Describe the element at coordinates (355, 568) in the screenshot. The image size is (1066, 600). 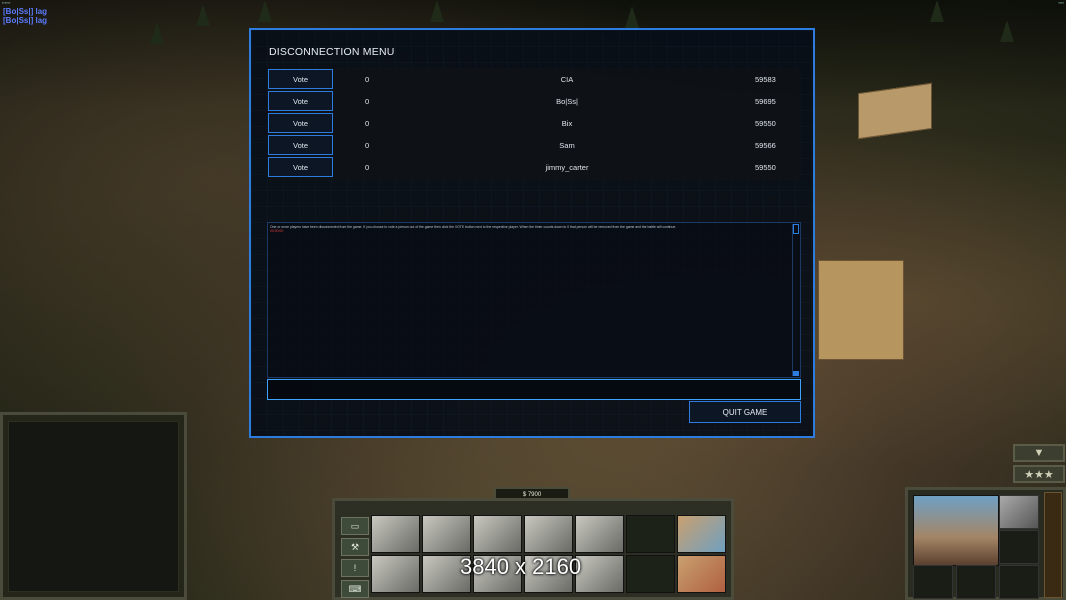
I see `alert-button: !` at that location.